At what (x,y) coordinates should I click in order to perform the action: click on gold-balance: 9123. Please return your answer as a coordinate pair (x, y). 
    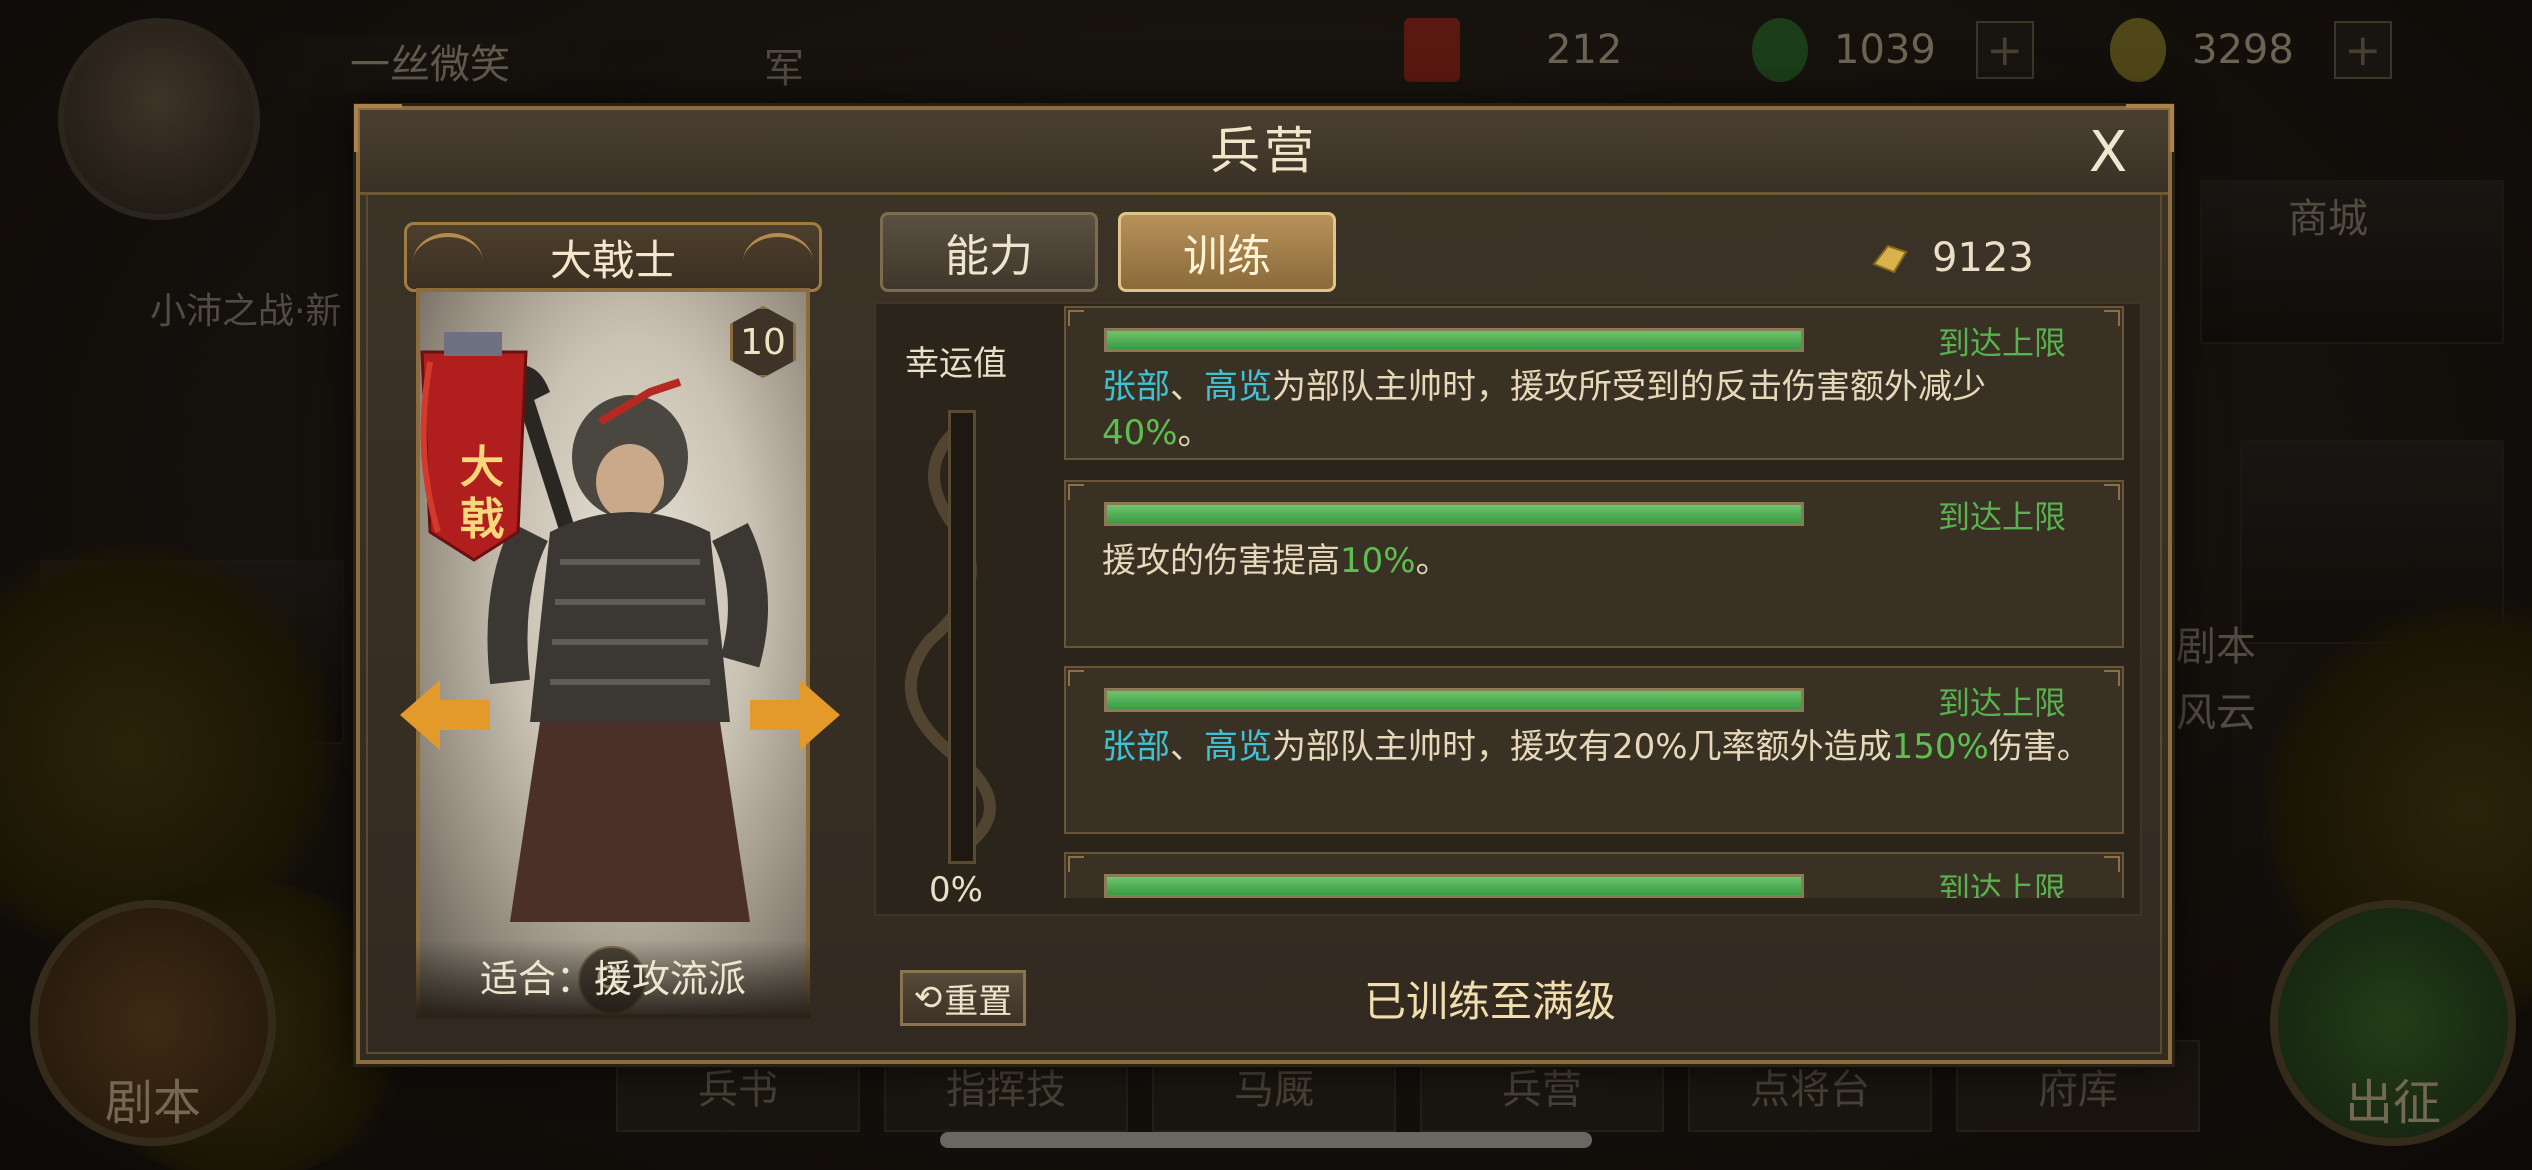
    Looking at the image, I should click on (1952, 258).